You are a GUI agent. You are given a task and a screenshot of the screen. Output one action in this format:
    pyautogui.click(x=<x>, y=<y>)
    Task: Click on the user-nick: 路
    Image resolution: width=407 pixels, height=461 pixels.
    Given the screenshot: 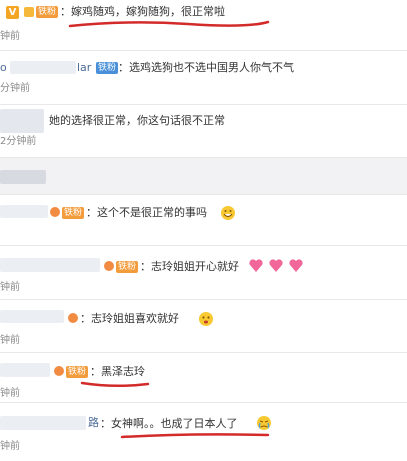 What is the action you would take?
    pyautogui.click(x=93, y=423)
    